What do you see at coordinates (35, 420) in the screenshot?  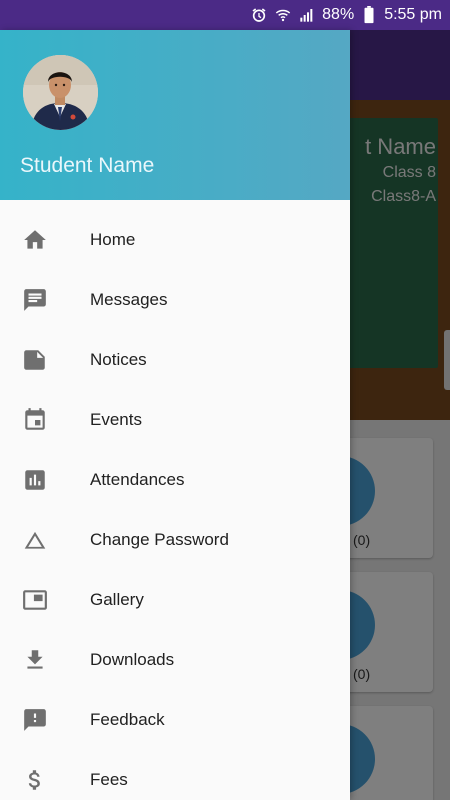 I see `calendar-icon` at bounding box center [35, 420].